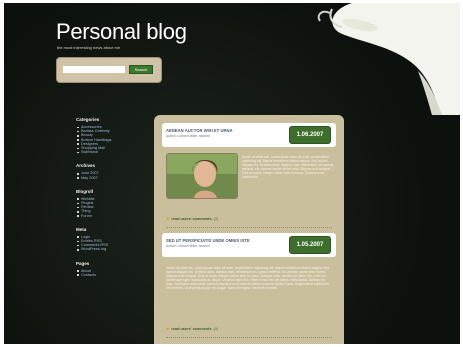  What do you see at coordinates (111, 152) in the screenshot?
I see `sidebar-link: Swimwear` at bounding box center [111, 152].